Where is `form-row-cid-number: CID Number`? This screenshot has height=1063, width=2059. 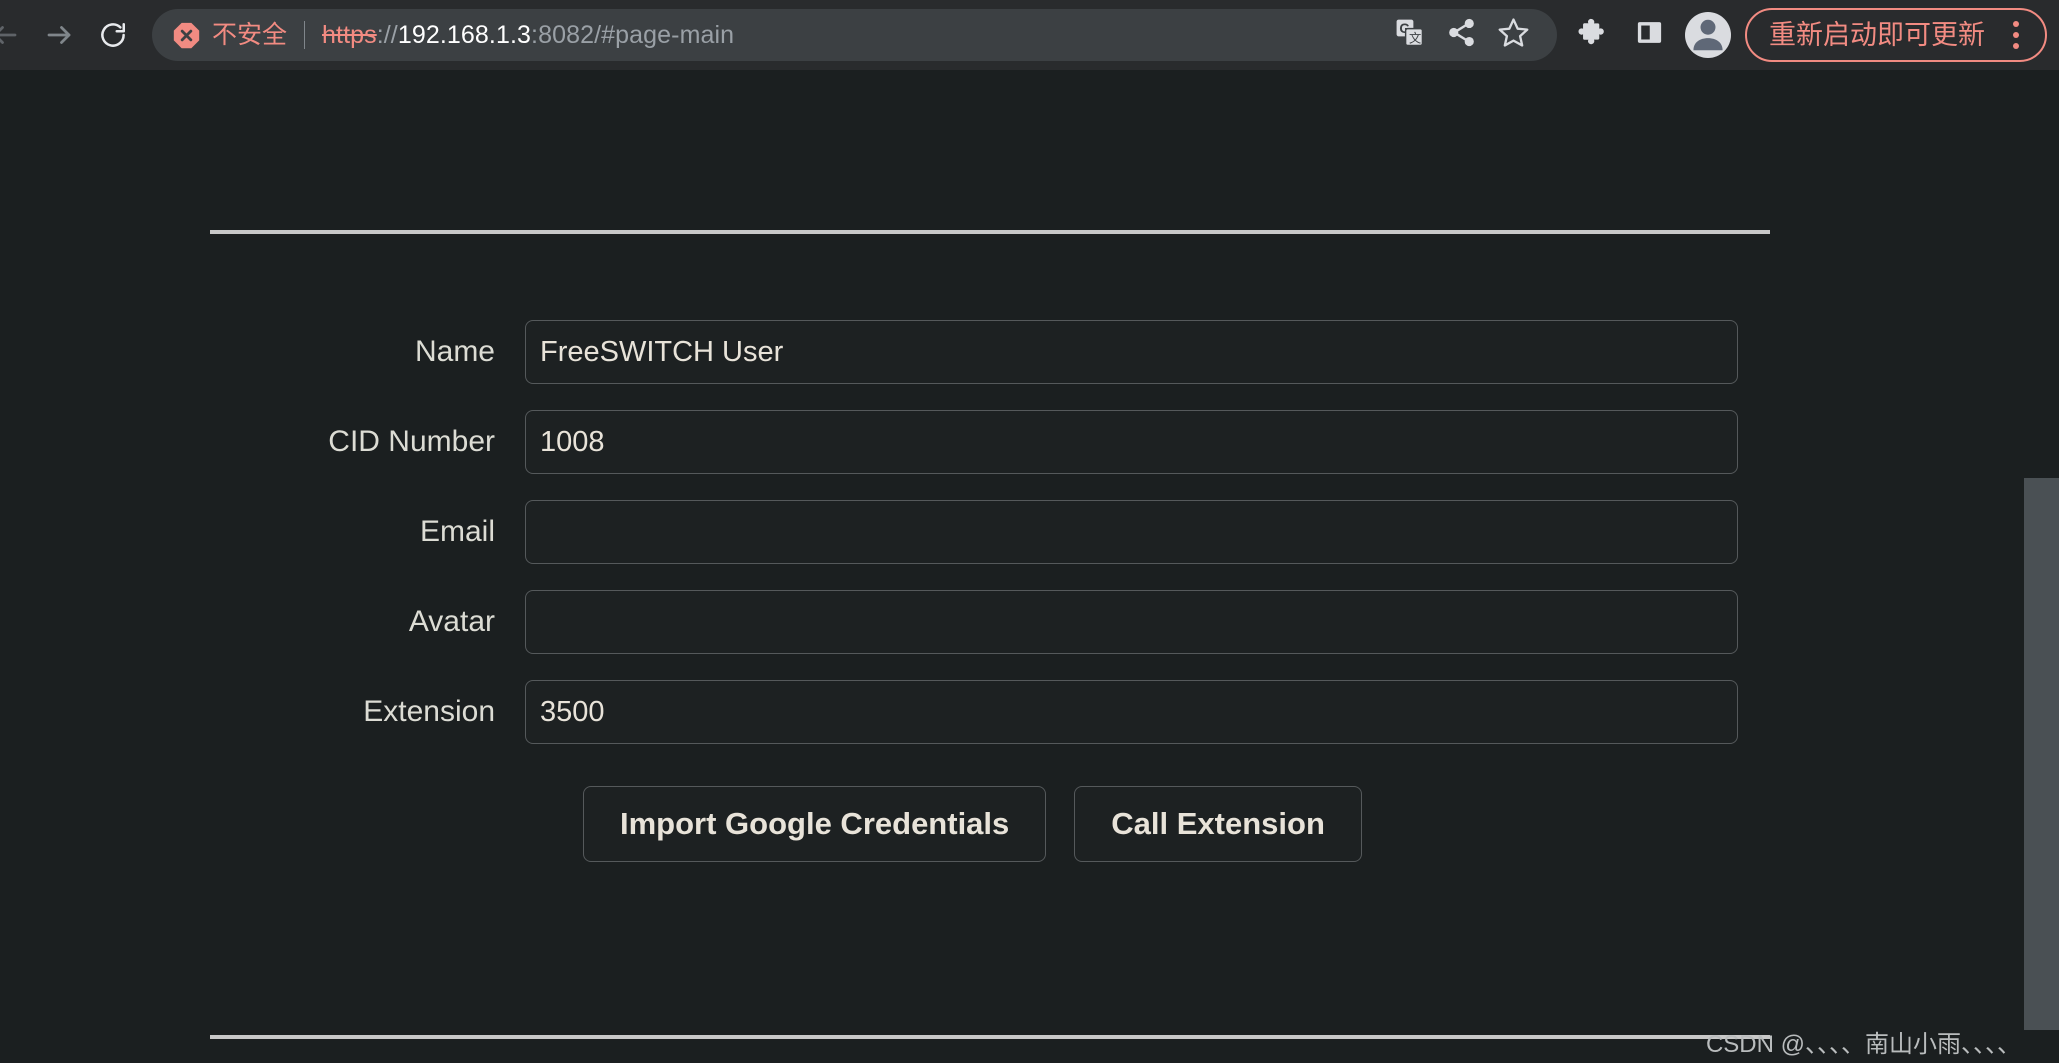 form-row-cid-number: CID Number is located at coordinates (885, 442).